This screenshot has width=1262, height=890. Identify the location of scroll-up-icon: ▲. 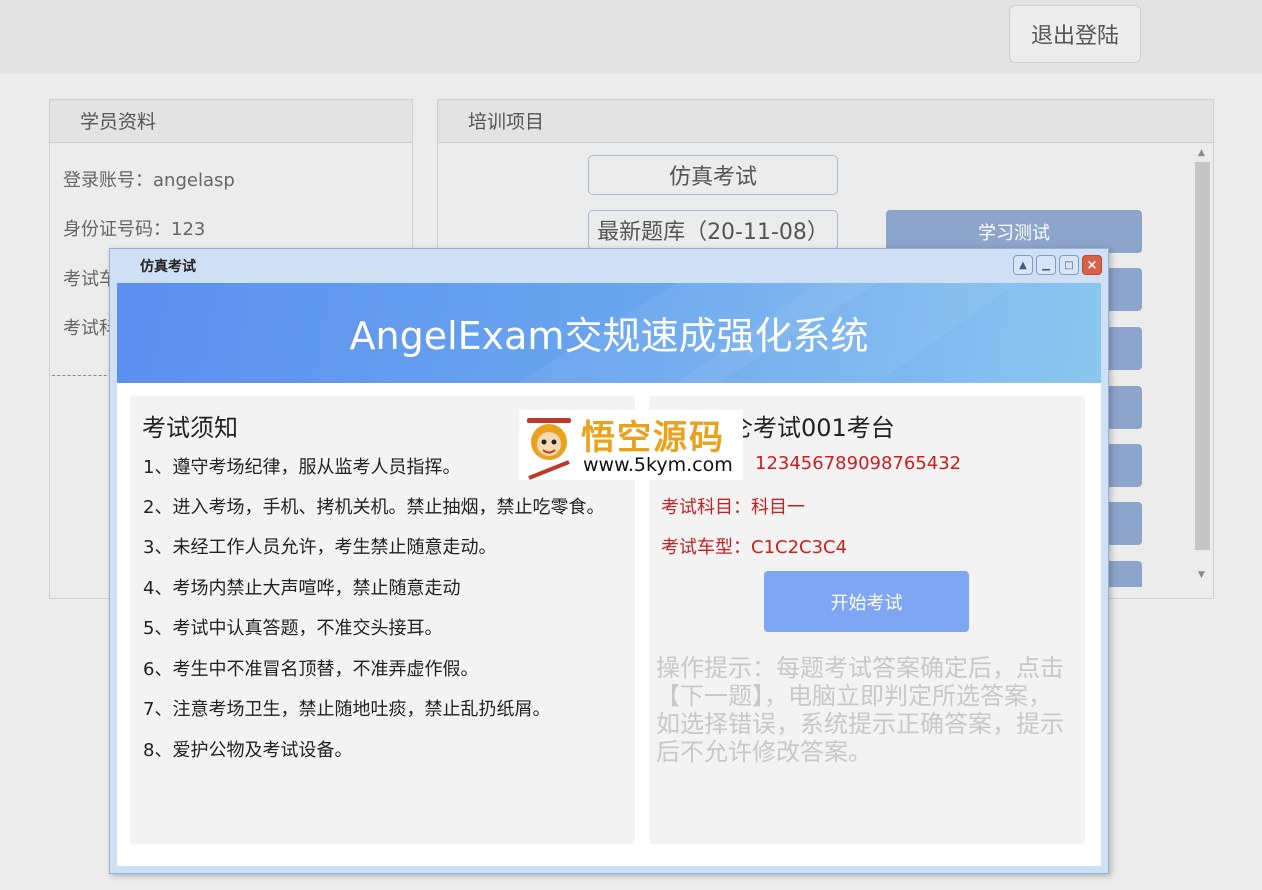
(1201, 153).